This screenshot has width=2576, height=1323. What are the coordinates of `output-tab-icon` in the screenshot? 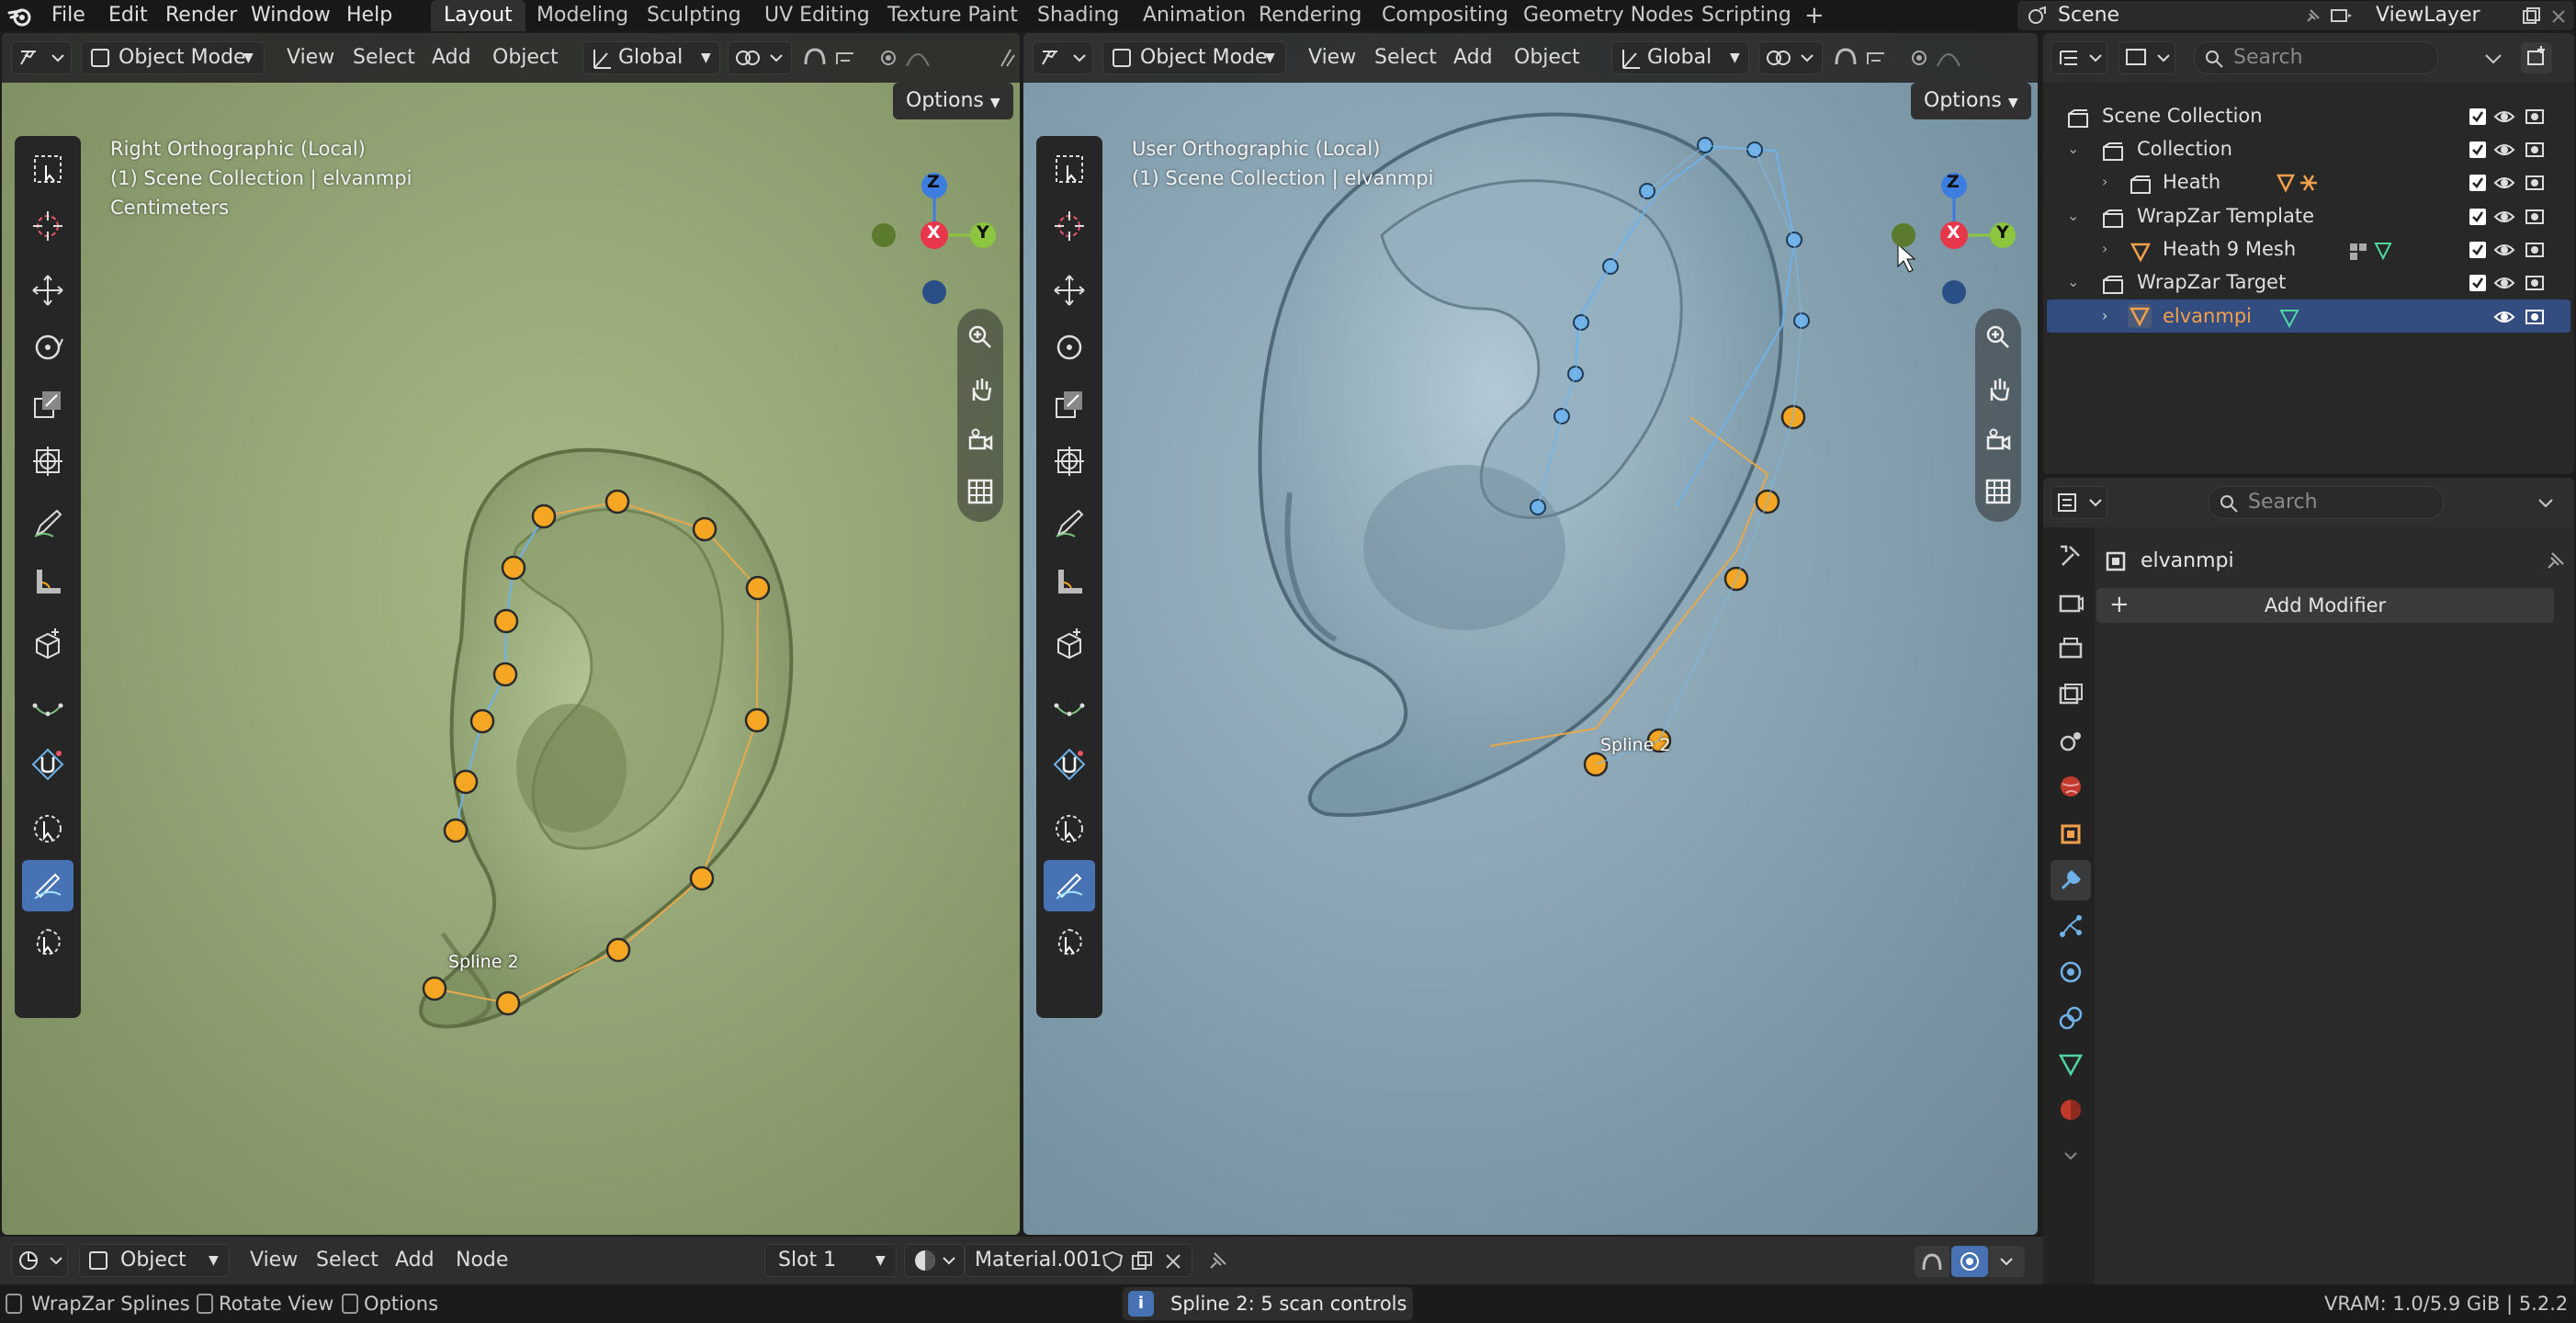 It's located at (2071, 648).